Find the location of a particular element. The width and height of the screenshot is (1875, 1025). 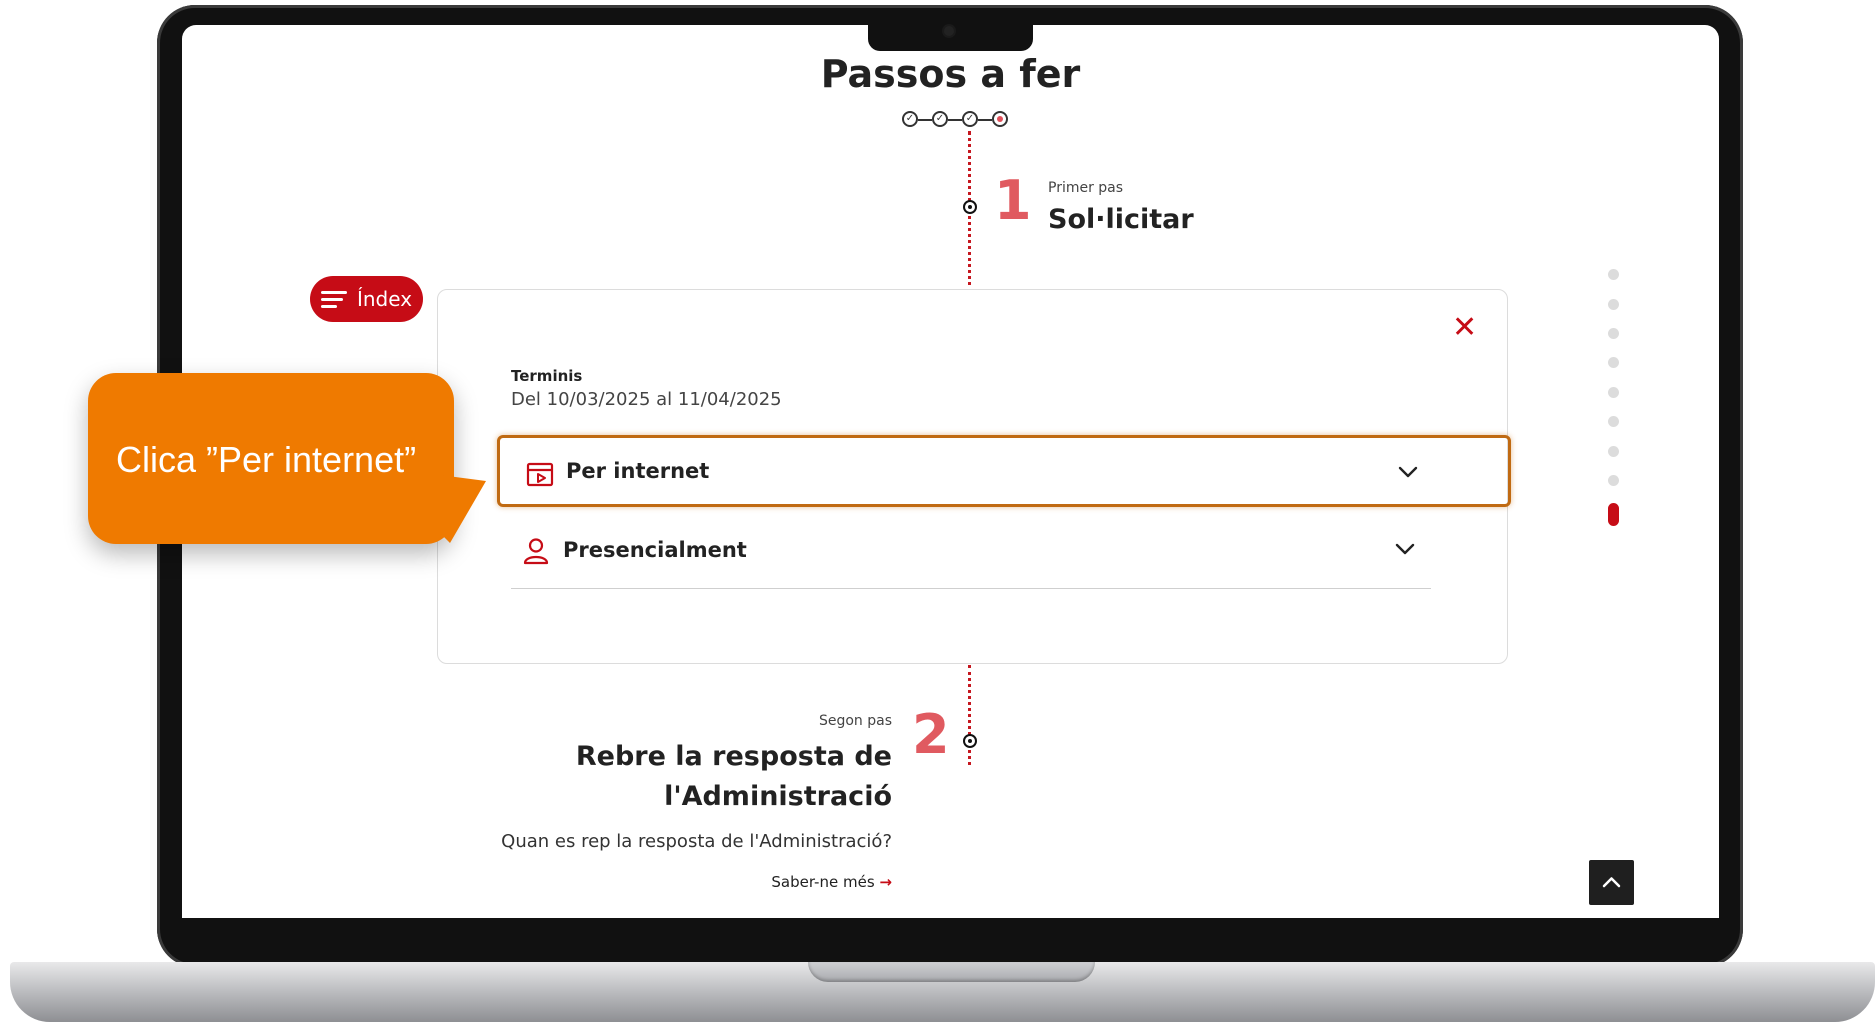

callout-pointer is located at coordinates (463, 509).